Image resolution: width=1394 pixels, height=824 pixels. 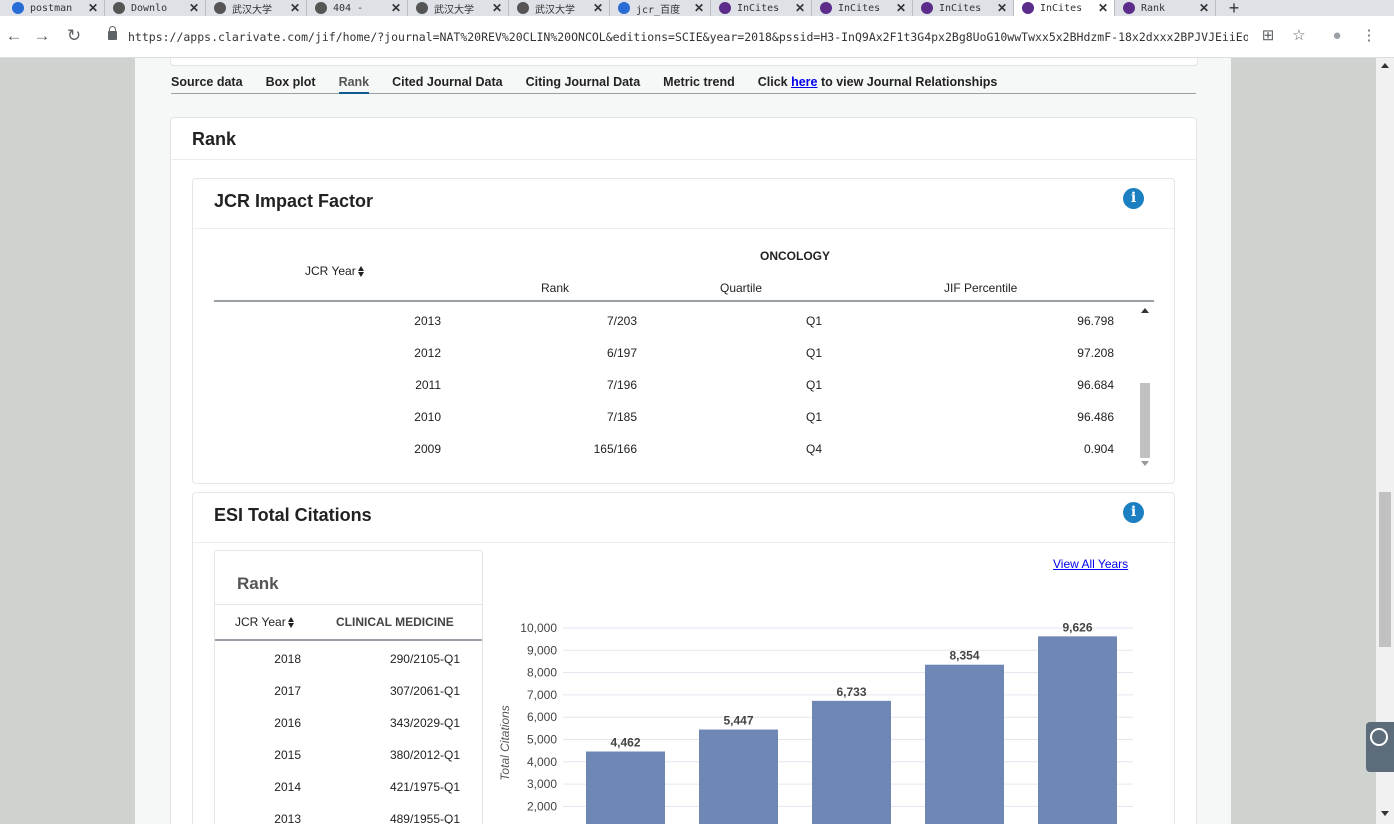 What do you see at coordinates (357, 8) in the screenshot?
I see `browser-tab: 404 - ✕` at bounding box center [357, 8].